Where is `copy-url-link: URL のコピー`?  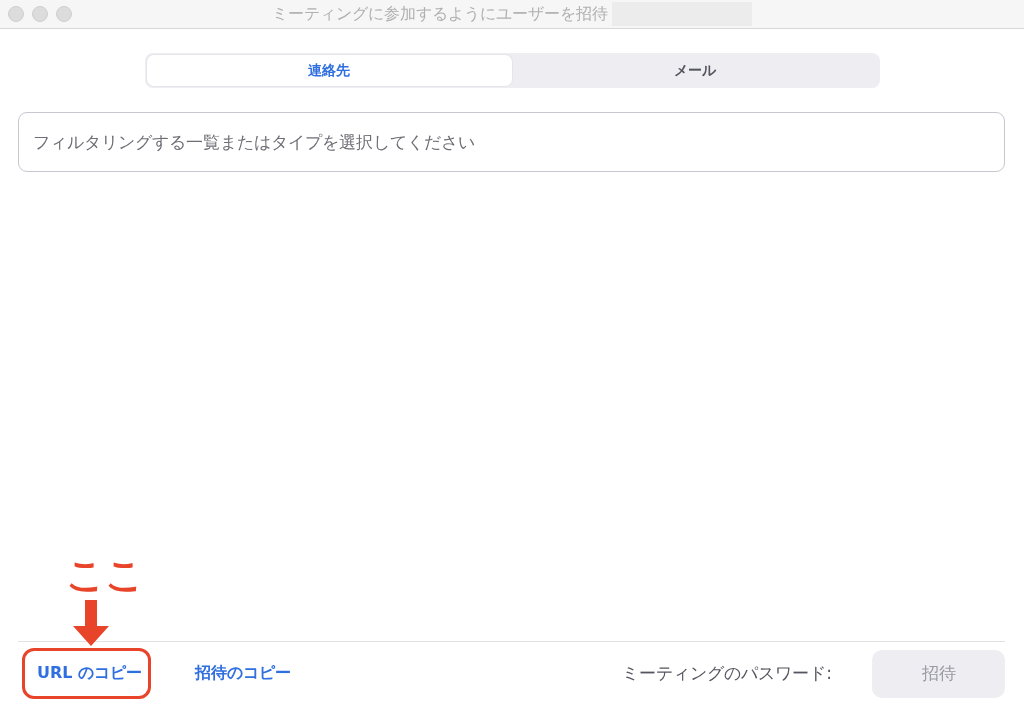
copy-url-link: URL のコピー is located at coordinates (87, 673).